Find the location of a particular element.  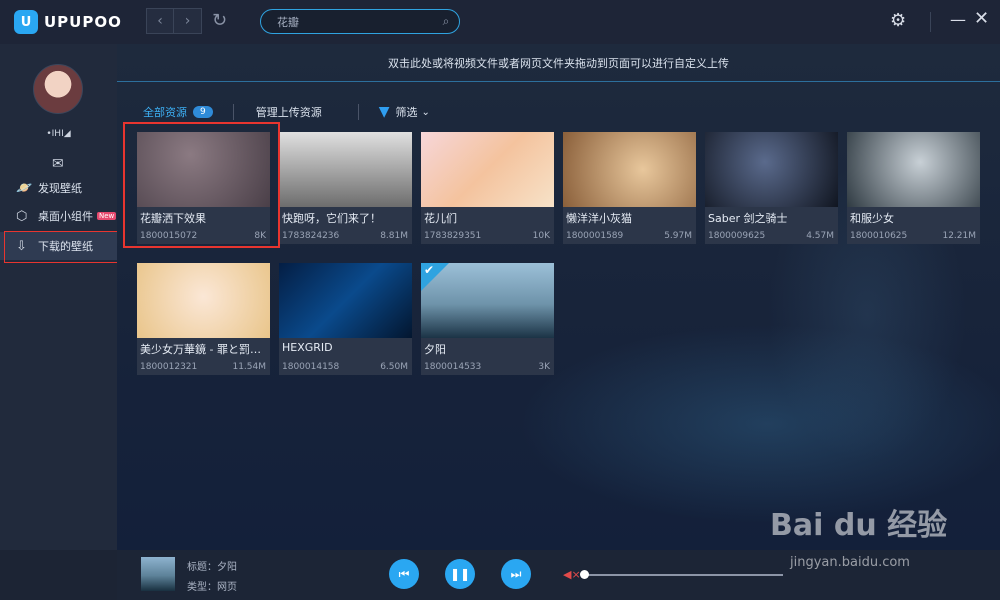

search-input is located at coordinates (355, 21).